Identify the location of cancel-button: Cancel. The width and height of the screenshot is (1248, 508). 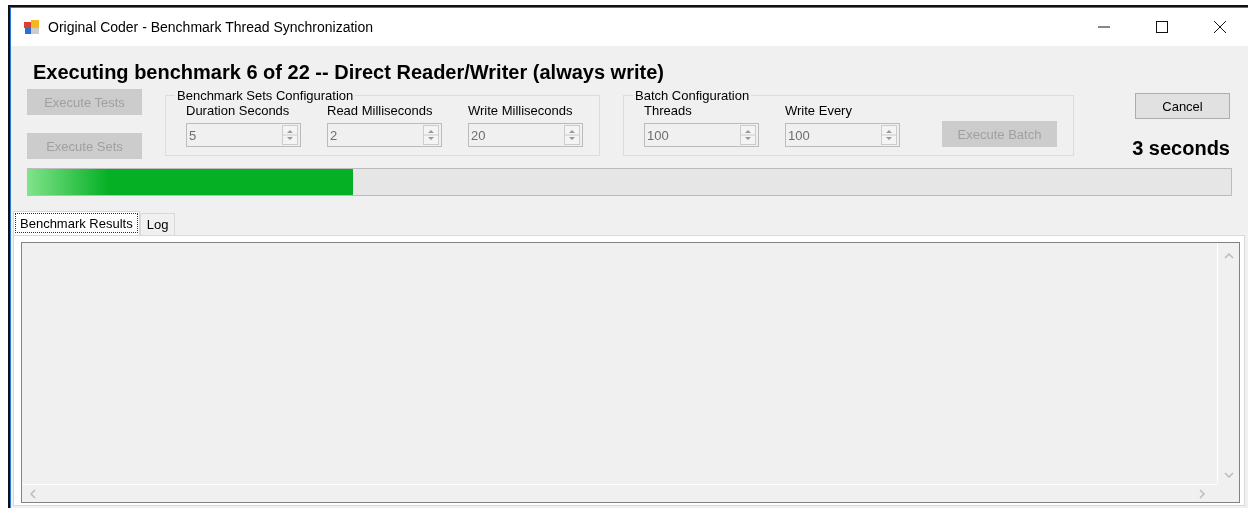
(1182, 106).